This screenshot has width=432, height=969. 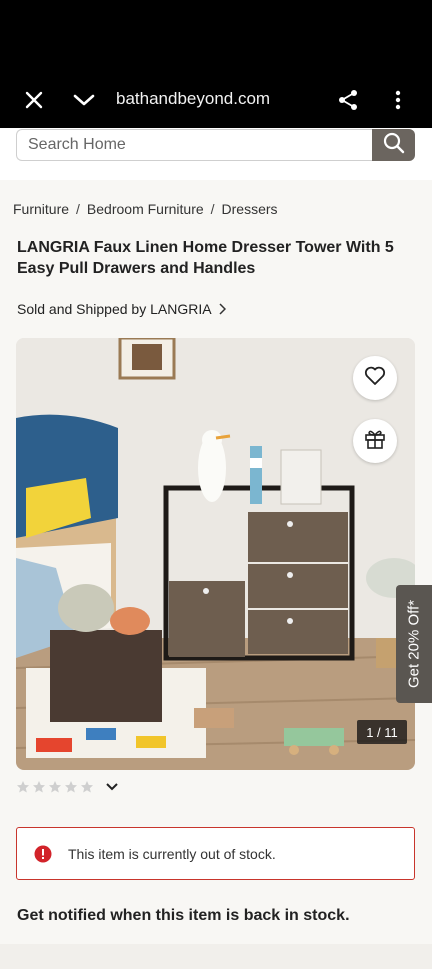 What do you see at coordinates (222, 309) in the screenshot?
I see `chevron-right-icon` at bounding box center [222, 309].